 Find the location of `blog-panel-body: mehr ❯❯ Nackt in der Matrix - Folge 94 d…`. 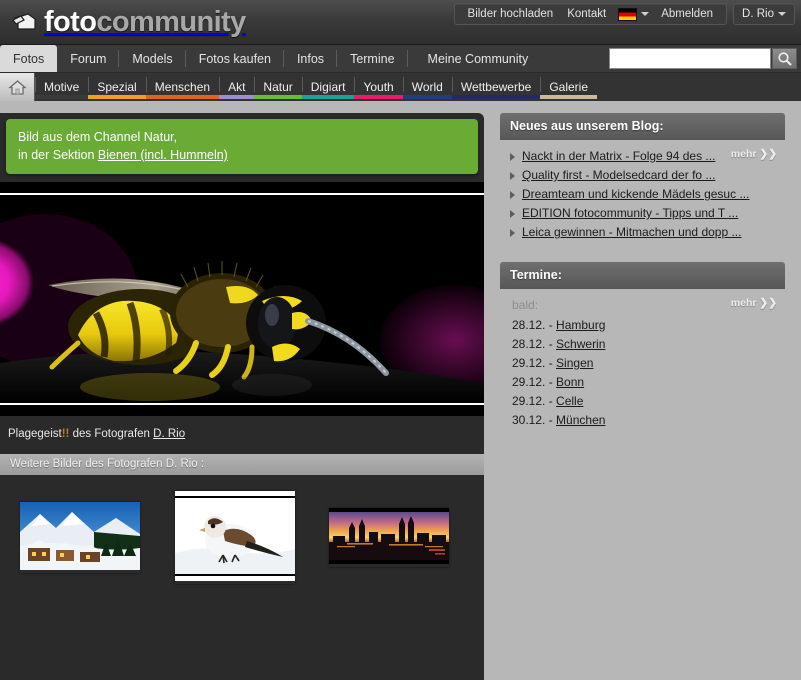

blog-panel-body: mehr ❯❯ Nackt in der Matrix - Folge 94 d… is located at coordinates (642, 194).